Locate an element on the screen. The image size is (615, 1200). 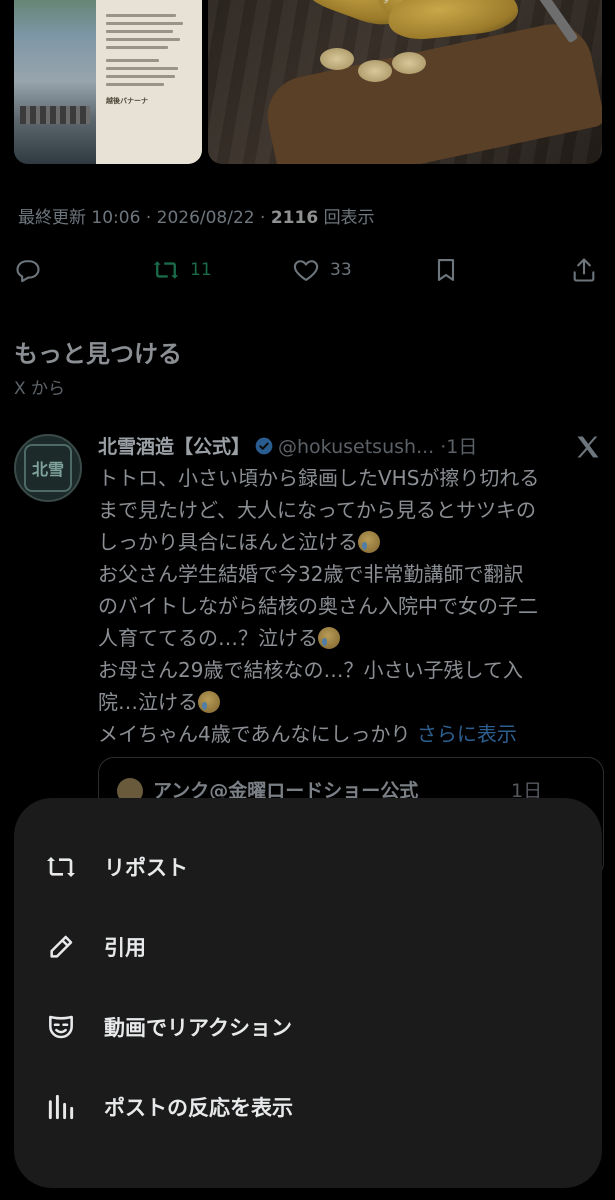
verified-badge-icon is located at coordinates (264, 446).